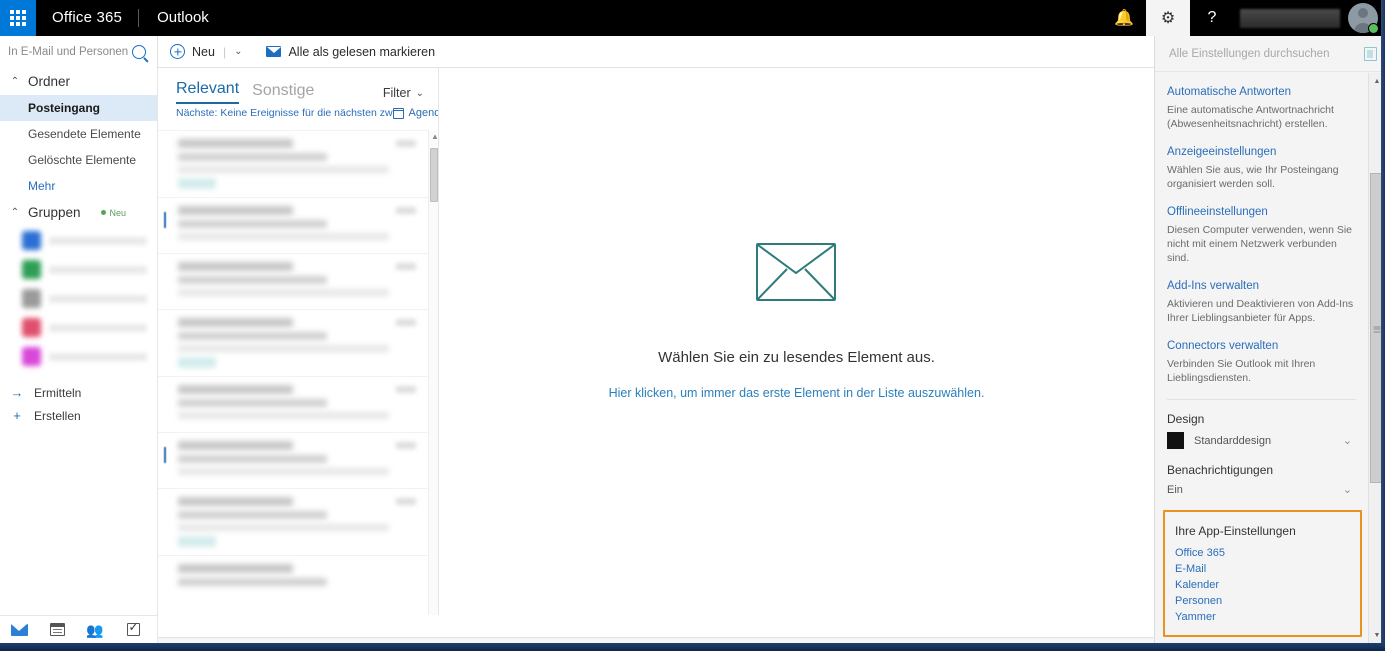  Describe the element at coordinates (1212, 18) in the screenshot. I see `help-button: ?` at that location.